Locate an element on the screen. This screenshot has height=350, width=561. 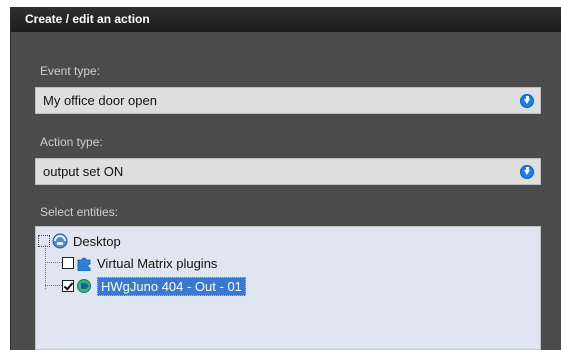
puzzle-plugin-icon is located at coordinates (84, 264).